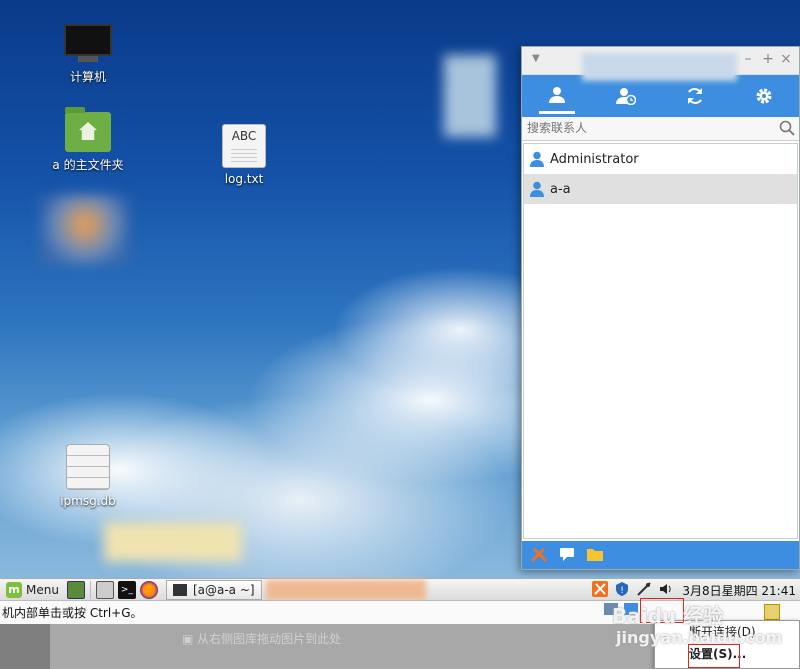 The image size is (800, 669). I want to click on desktop-icon-home-folder: a 的主文件夹, so click(88, 140).